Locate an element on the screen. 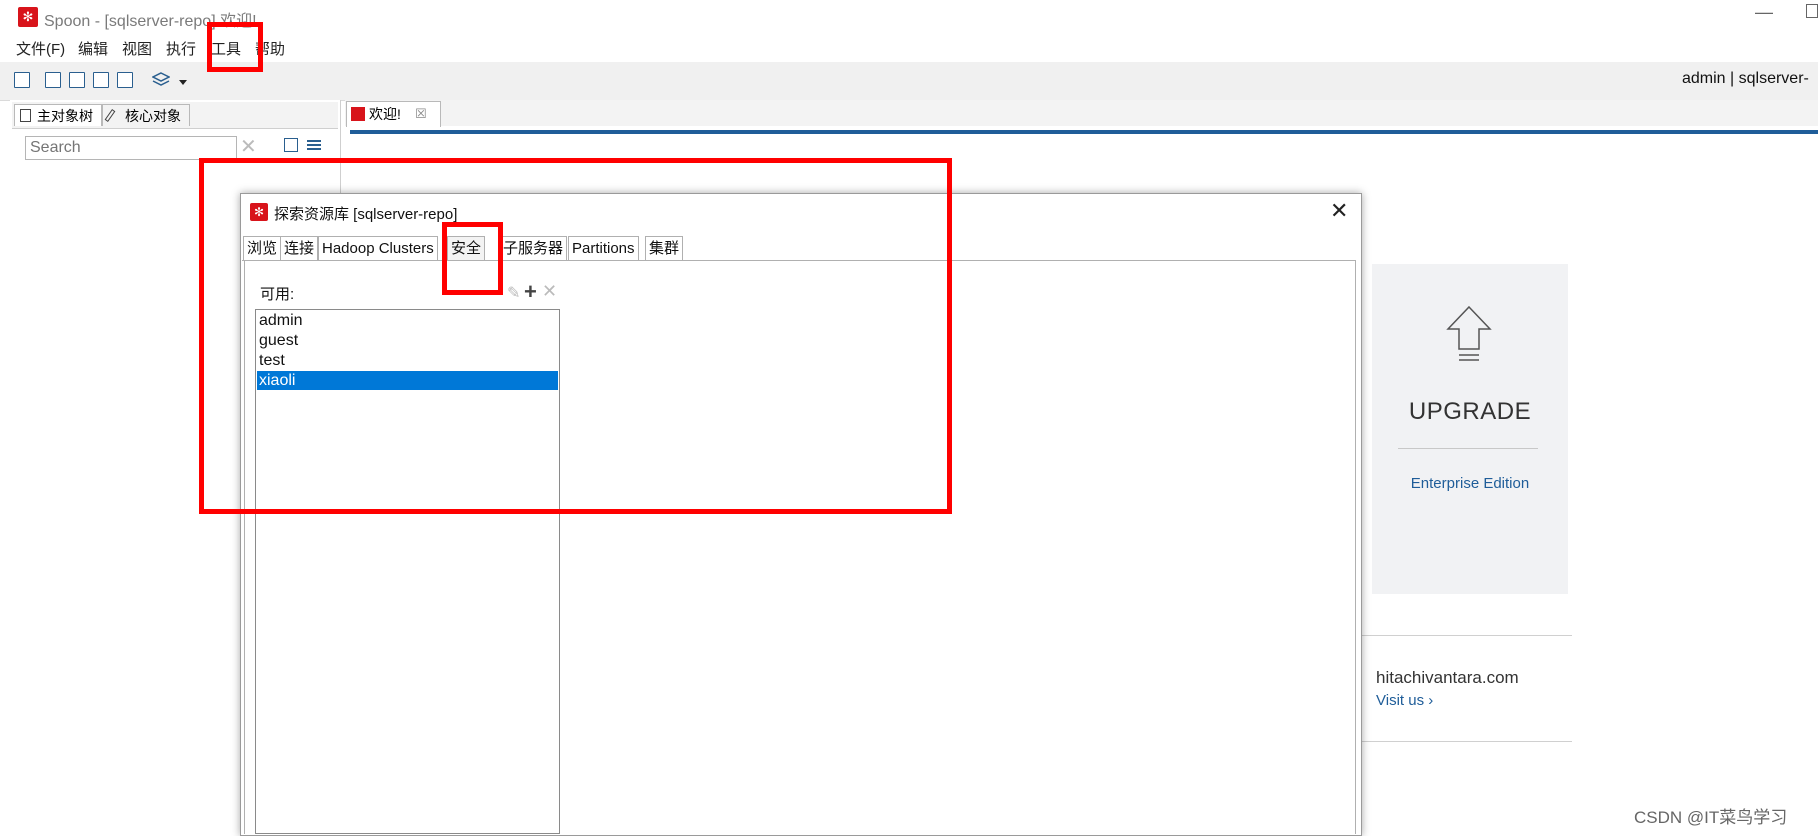  annotation-box-tools-menu is located at coordinates (235, 47).